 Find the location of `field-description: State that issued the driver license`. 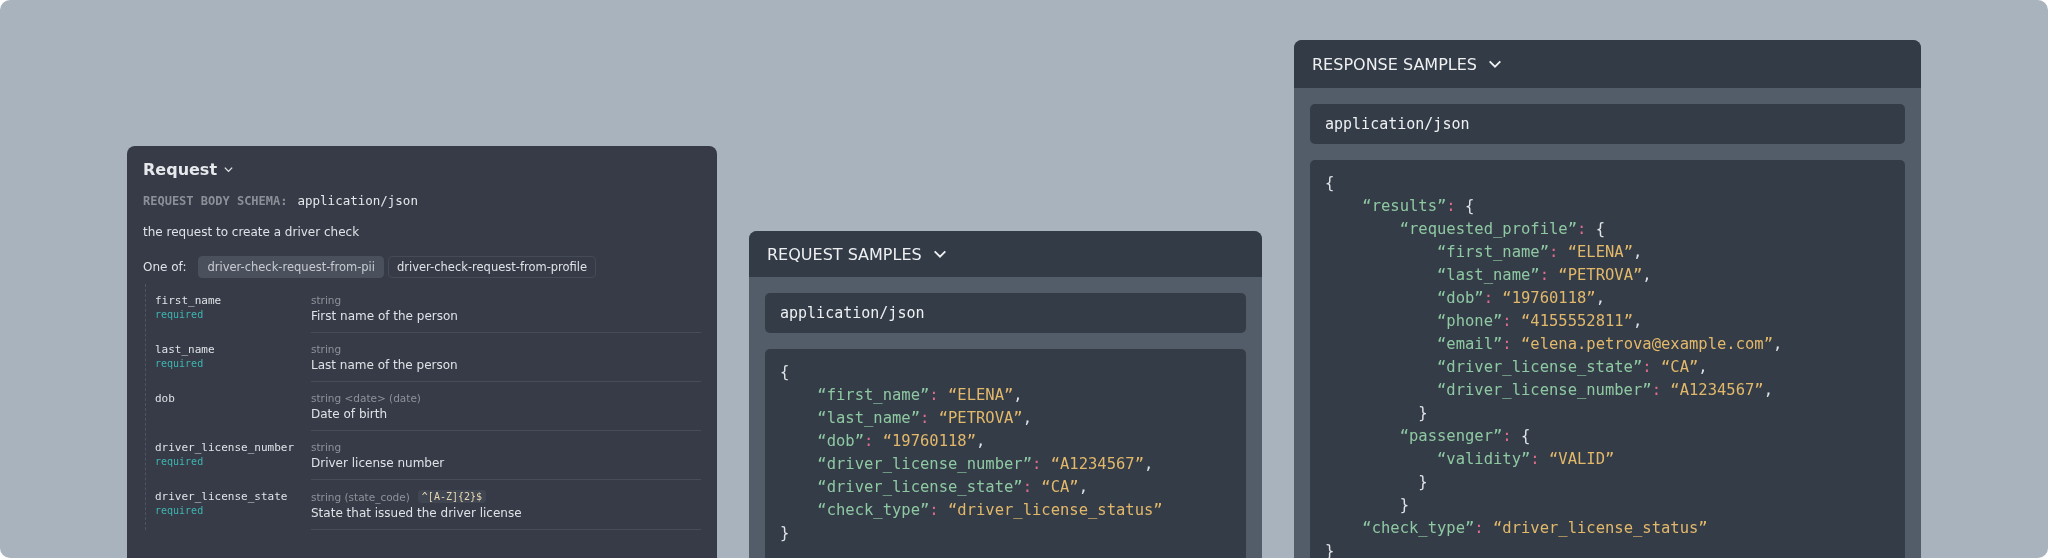

field-description: State that issued the driver license is located at coordinates (417, 513).